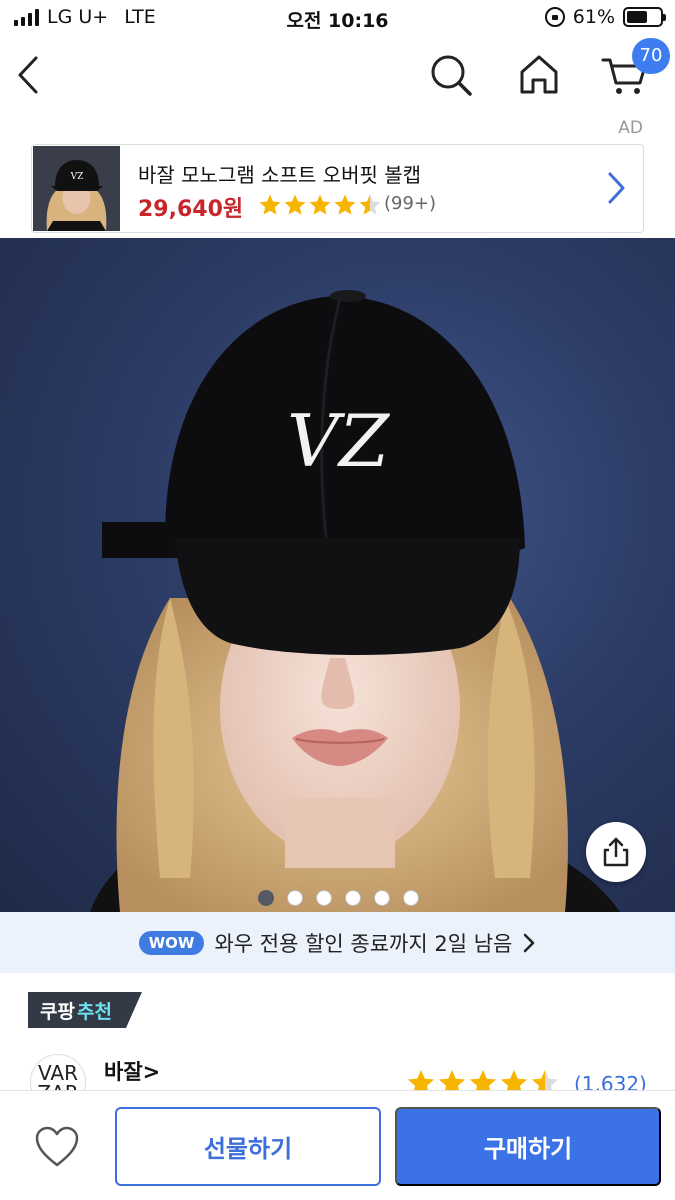 Image resolution: width=675 pixels, height=1200 pixels. What do you see at coordinates (630, 128) in the screenshot?
I see `ad-label: AD` at bounding box center [630, 128].